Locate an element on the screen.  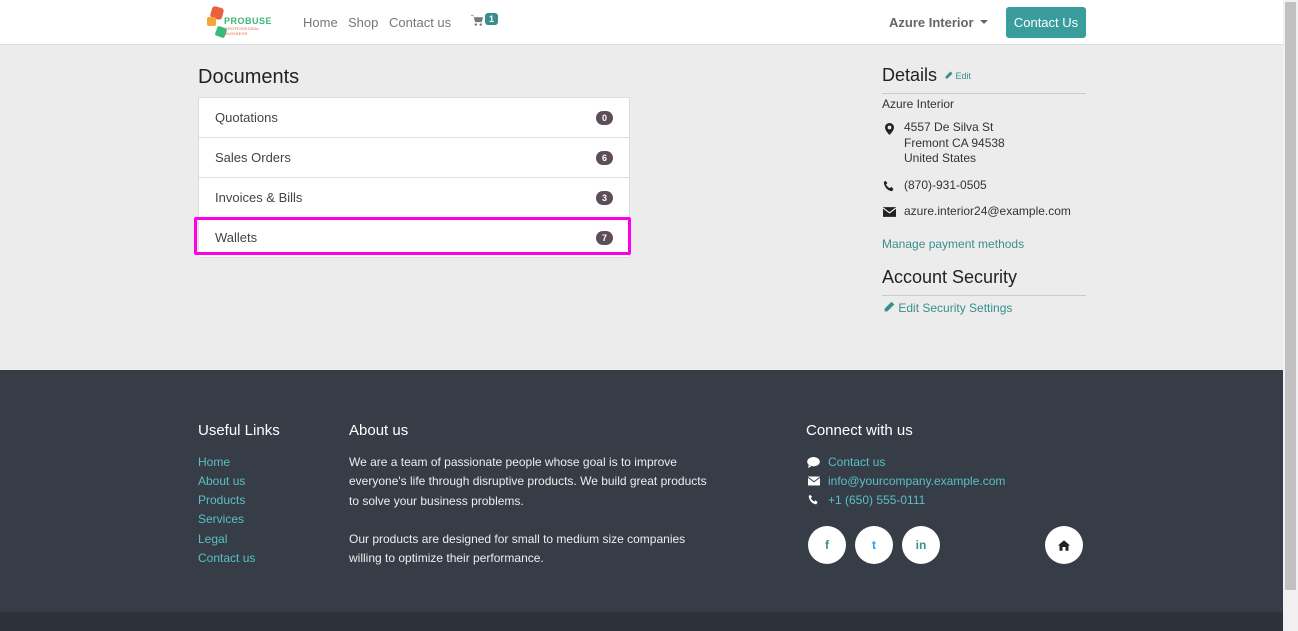
details-title: Details is located at coordinates (910, 75).